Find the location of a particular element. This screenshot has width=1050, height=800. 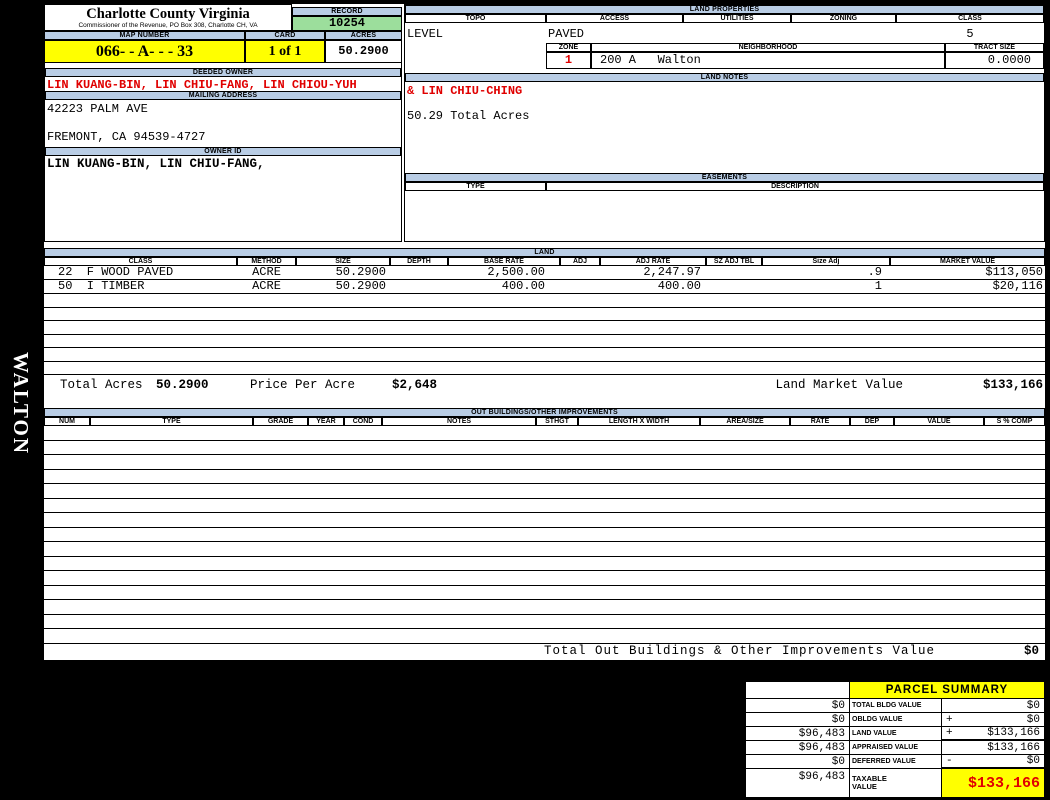

summary-header-spacer is located at coordinates (798, 690).